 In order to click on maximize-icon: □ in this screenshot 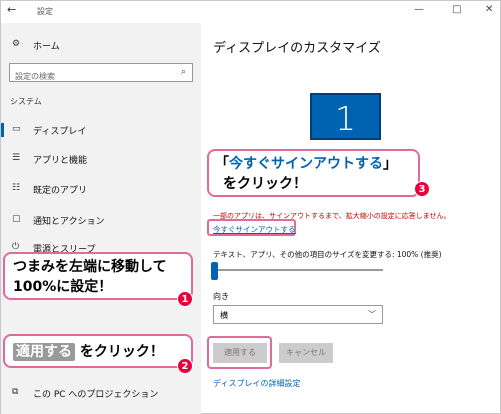, I will do `click(456, 9)`.